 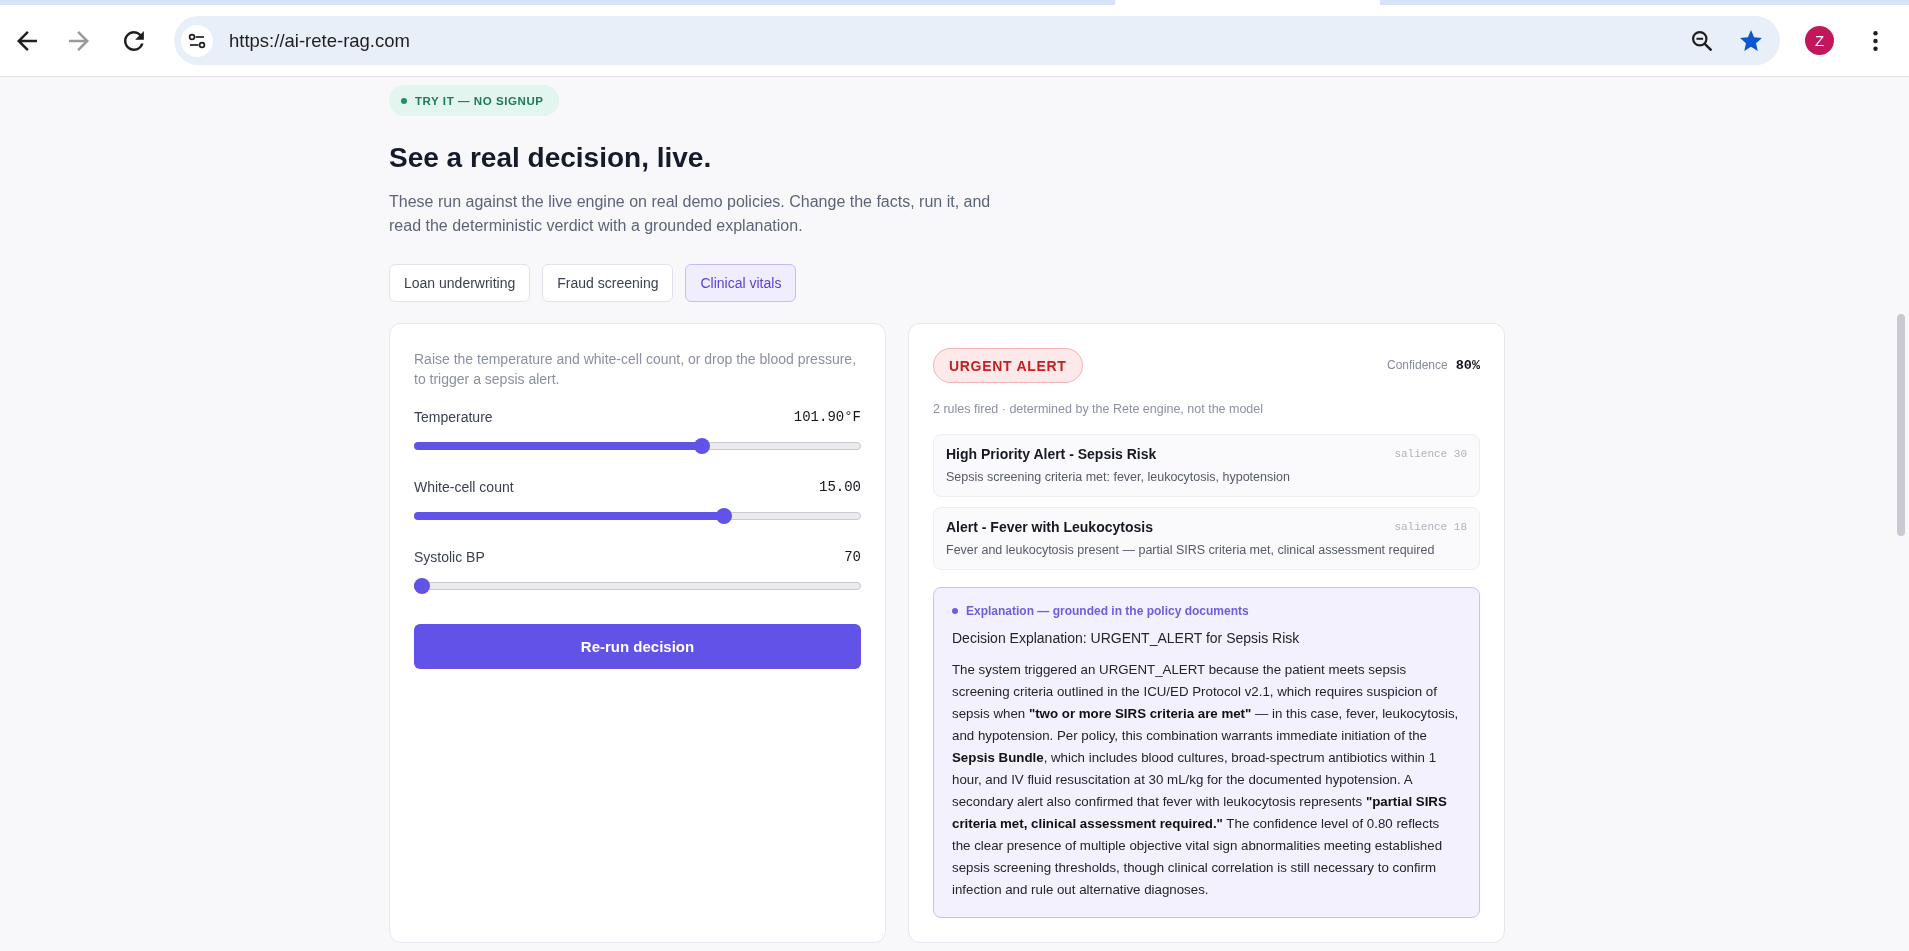 What do you see at coordinates (1430, 527) in the screenshot?
I see `salience-text: salience 18` at bounding box center [1430, 527].